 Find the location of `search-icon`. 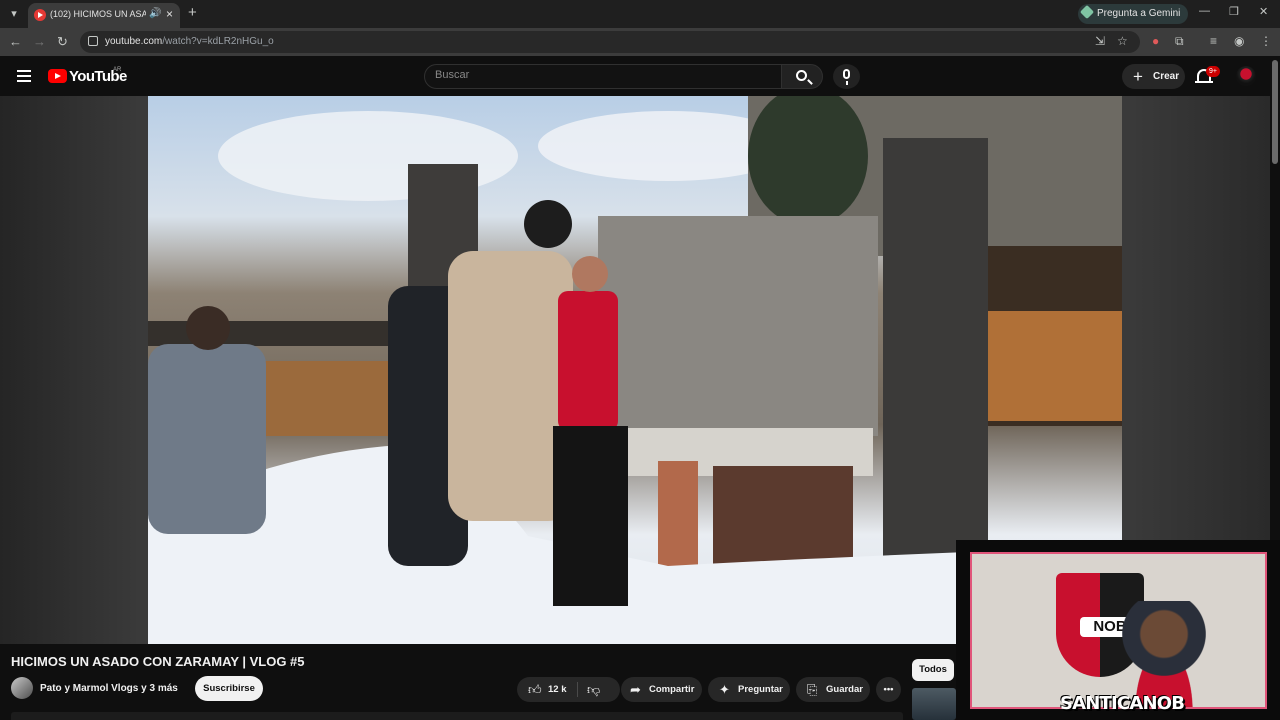

search-icon is located at coordinates (801, 75).